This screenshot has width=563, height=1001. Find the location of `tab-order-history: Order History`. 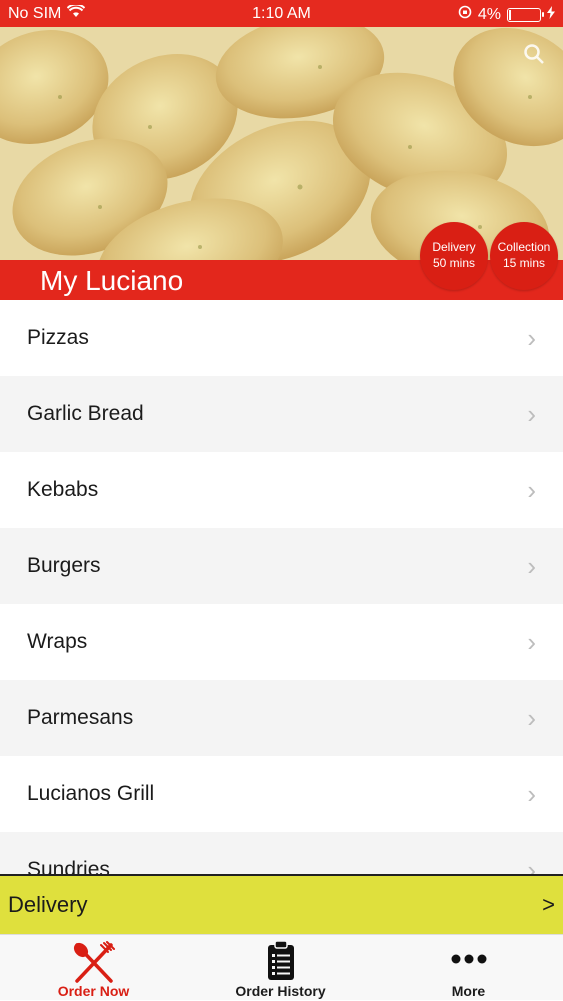

tab-order-history: Order History is located at coordinates (280, 968).